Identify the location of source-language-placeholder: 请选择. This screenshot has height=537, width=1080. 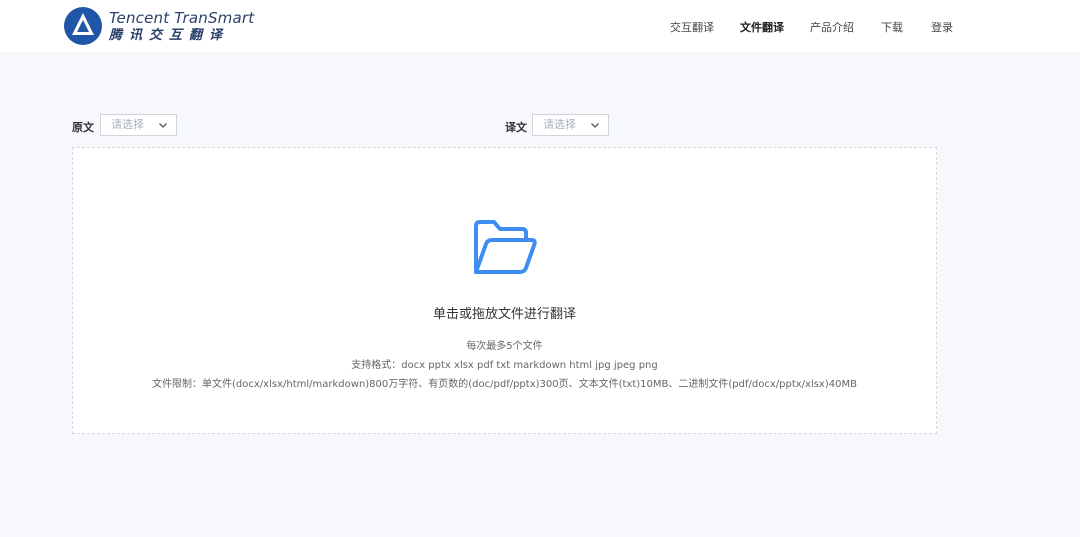
(127, 124).